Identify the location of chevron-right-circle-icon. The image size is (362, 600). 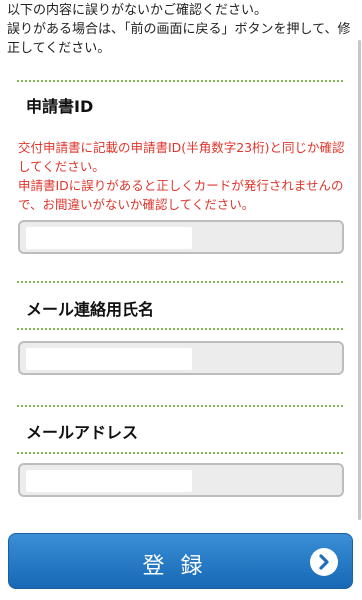
(324, 562).